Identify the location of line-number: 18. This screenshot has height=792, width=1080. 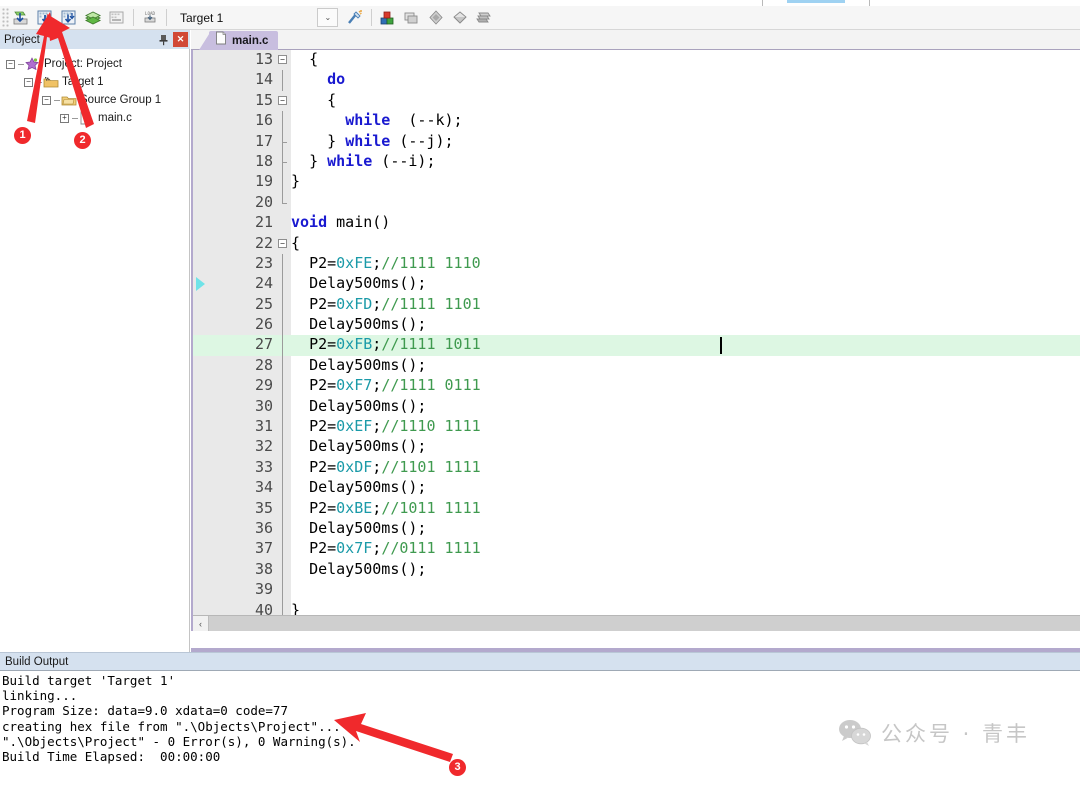
(263, 160).